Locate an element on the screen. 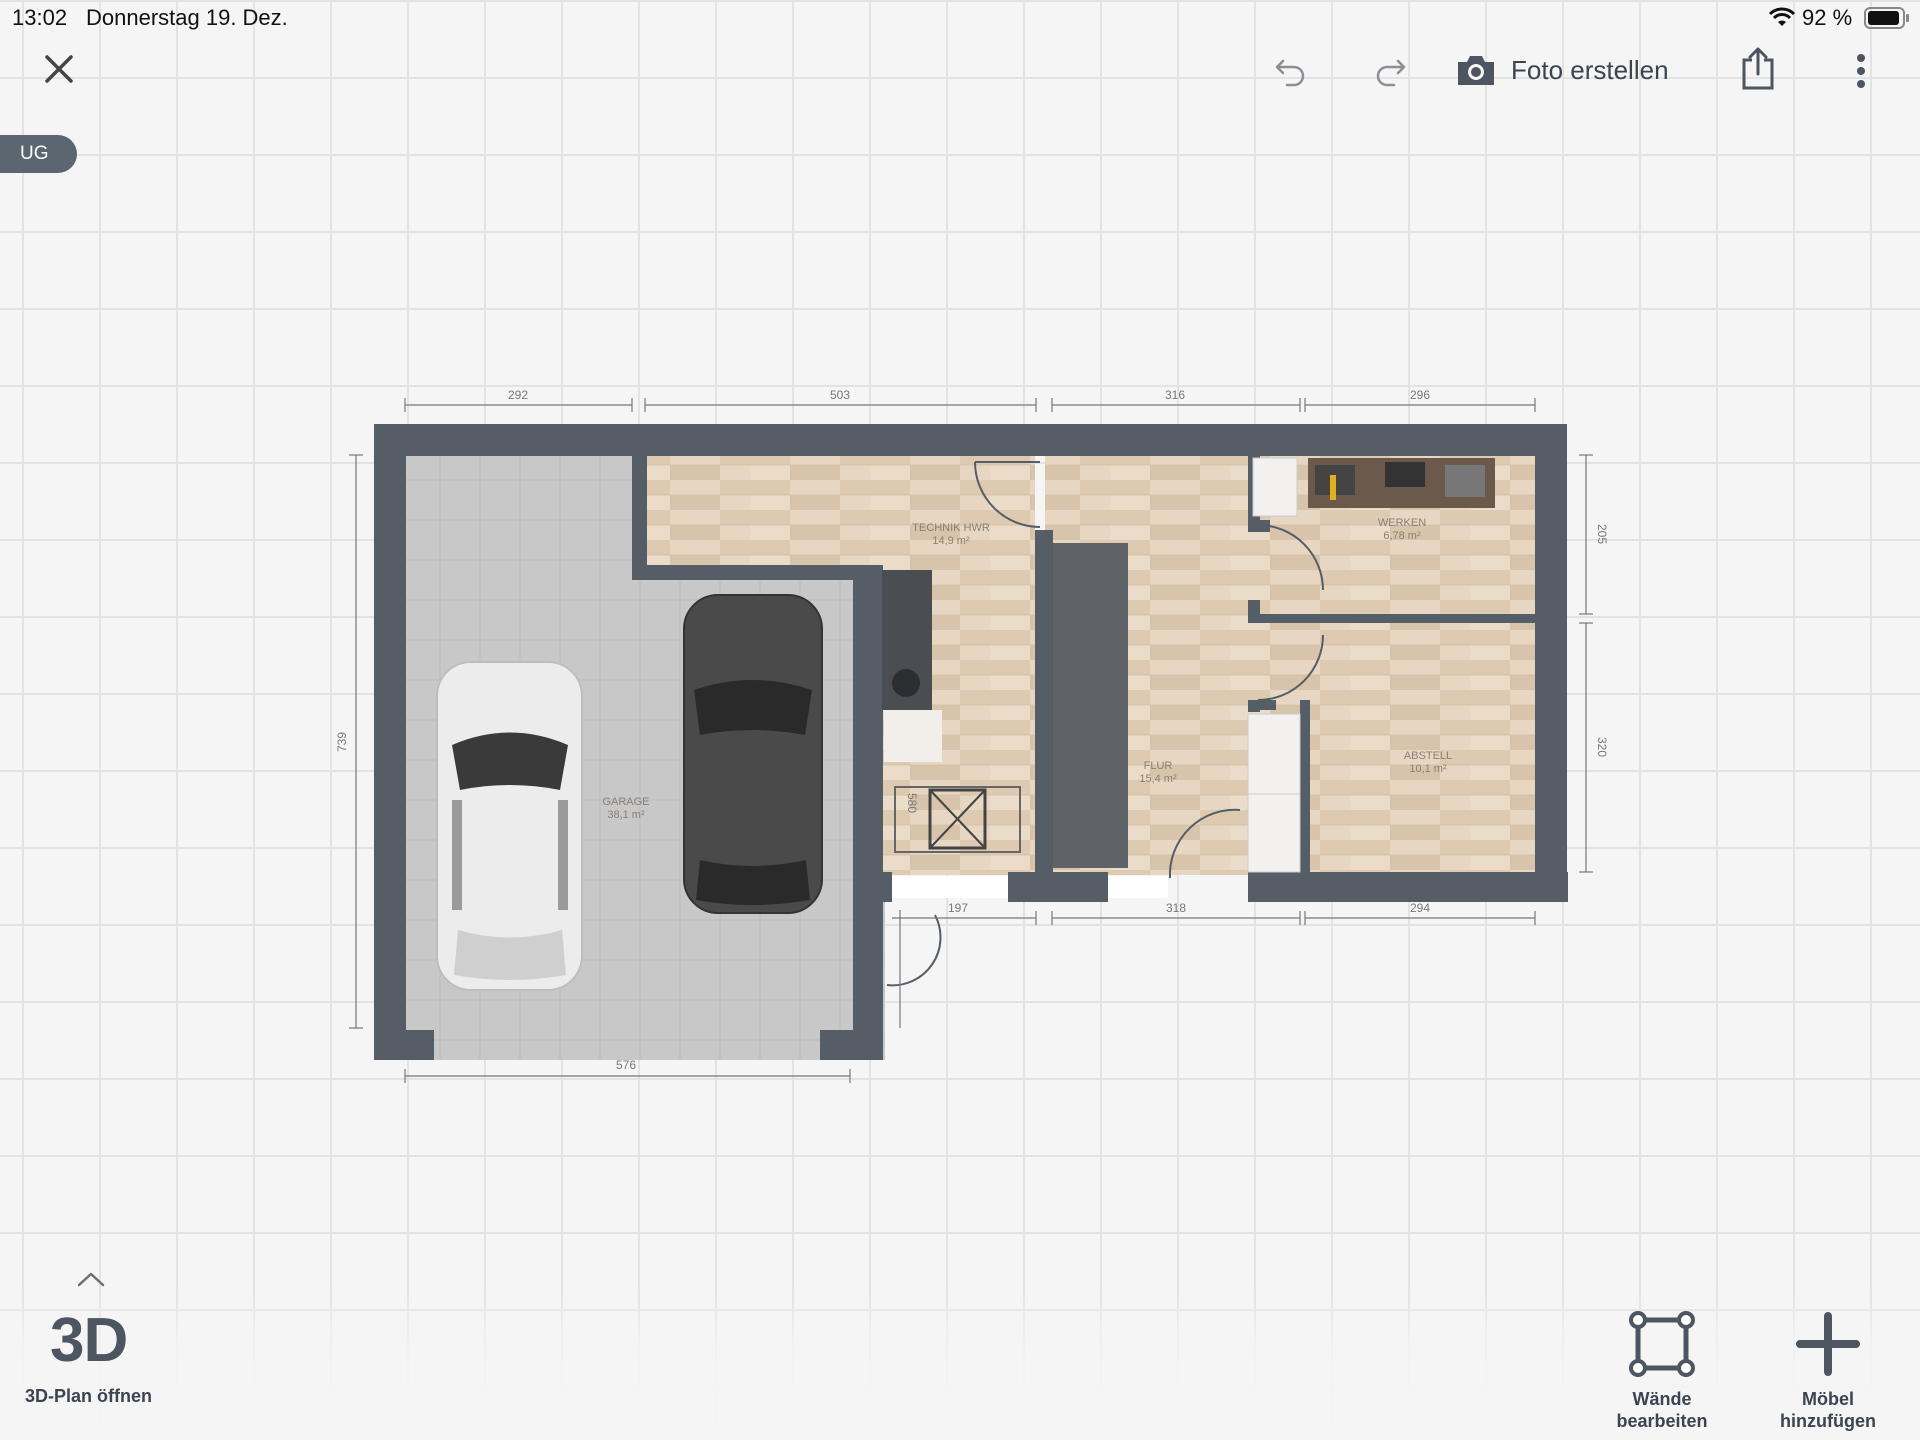 This screenshot has width=1920, height=1440. add-furniture-label: Möbel hinzufügen is located at coordinates (1828, 1410).